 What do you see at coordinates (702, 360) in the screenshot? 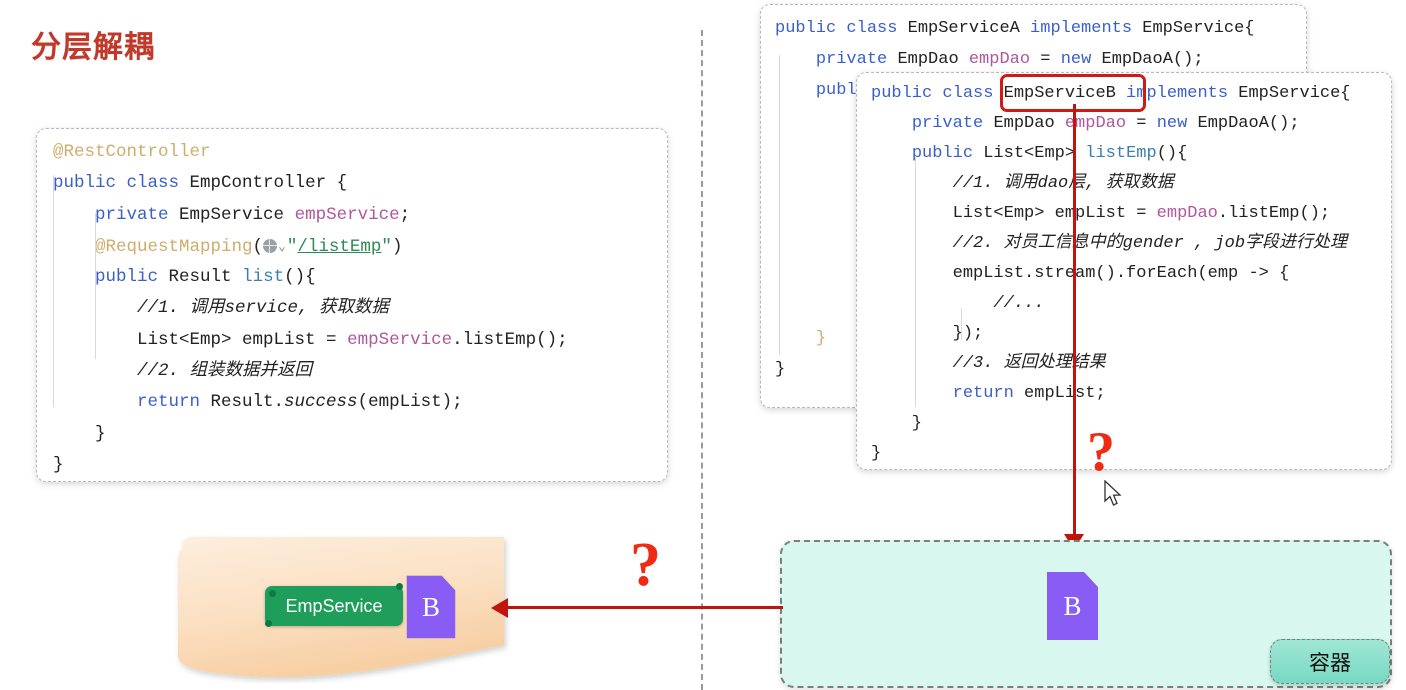
I see `vertical-divider` at bounding box center [702, 360].